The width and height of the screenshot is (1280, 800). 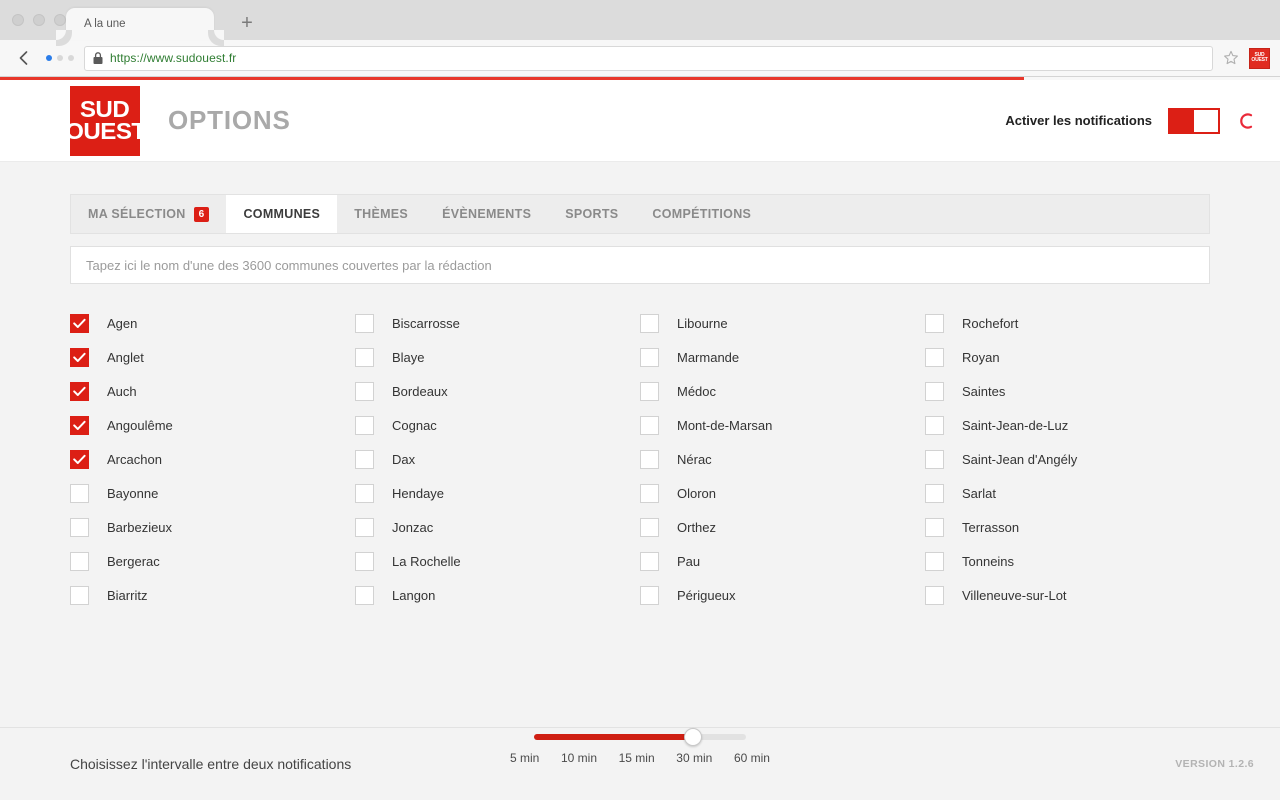 What do you see at coordinates (497, 459) in the screenshot?
I see `commune-row: Dax` at bounding box center [497, 459].